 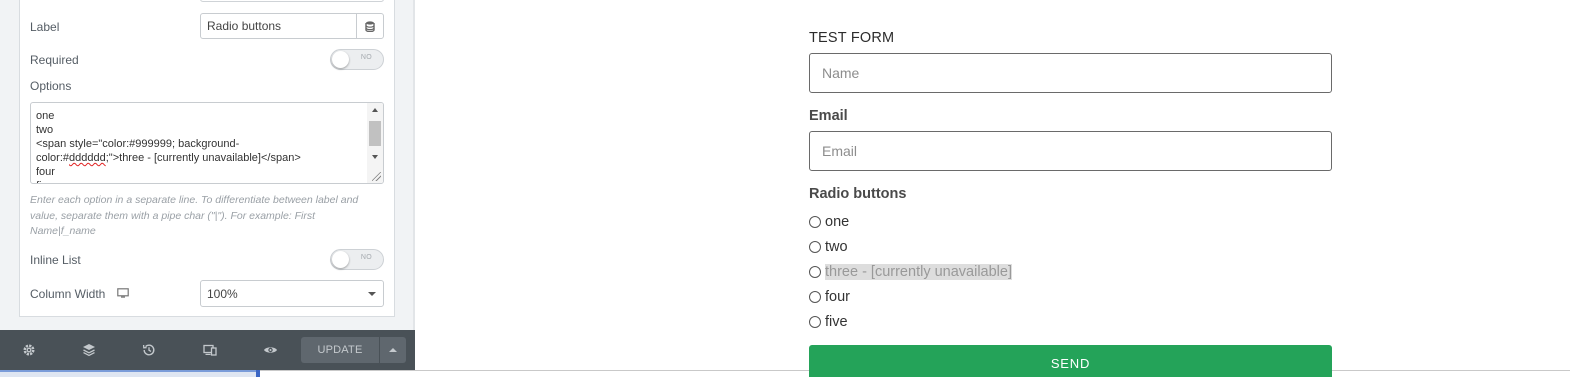 I want to click on radio-option-one: one, so click(x=829, y=222).